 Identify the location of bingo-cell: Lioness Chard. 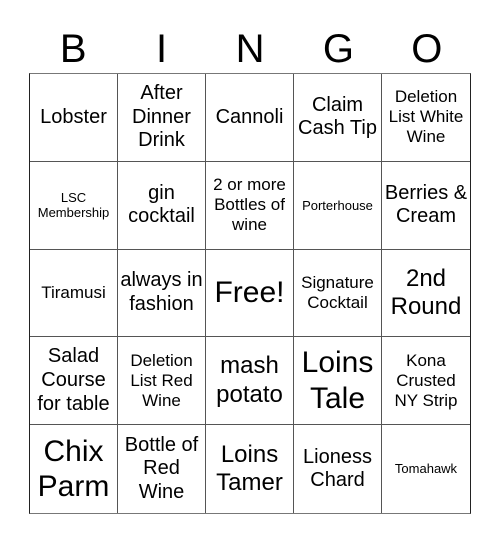
(338, 469).